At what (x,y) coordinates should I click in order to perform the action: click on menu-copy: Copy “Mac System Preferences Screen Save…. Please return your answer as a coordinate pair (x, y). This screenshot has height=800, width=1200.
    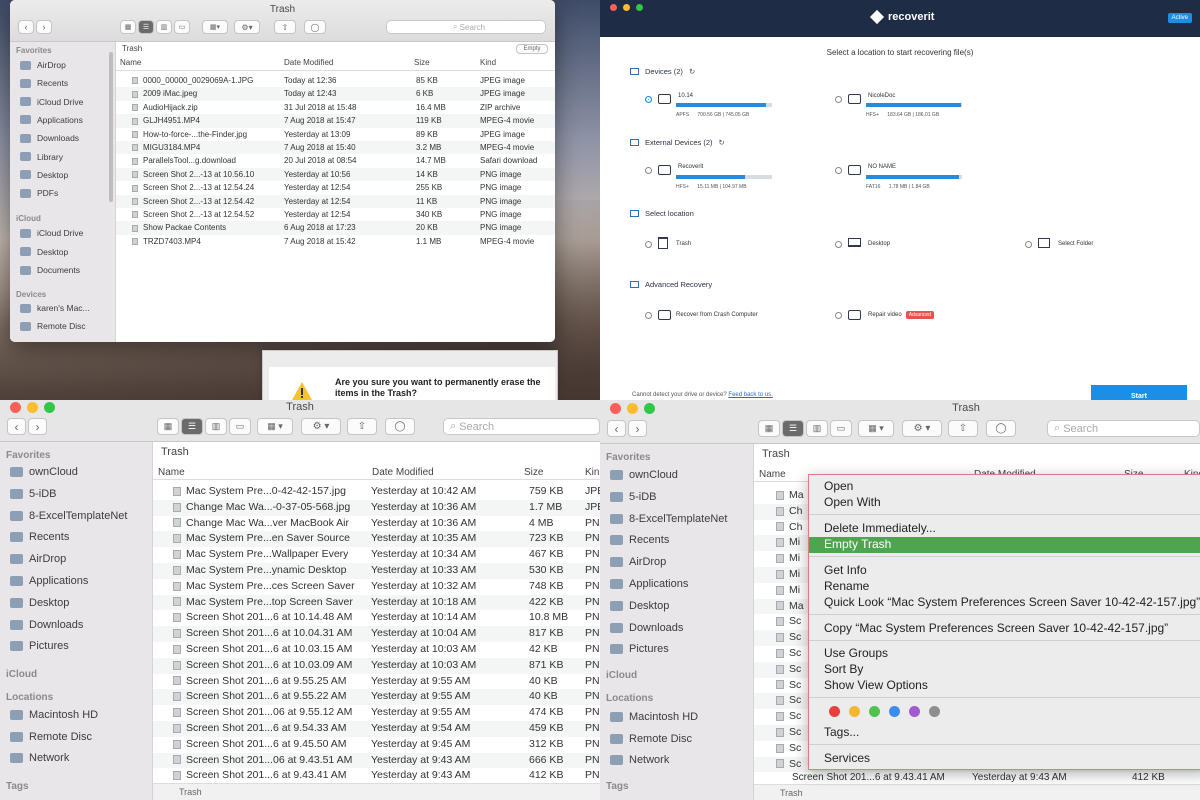
    Looking at the image, I should click on (996, 628).